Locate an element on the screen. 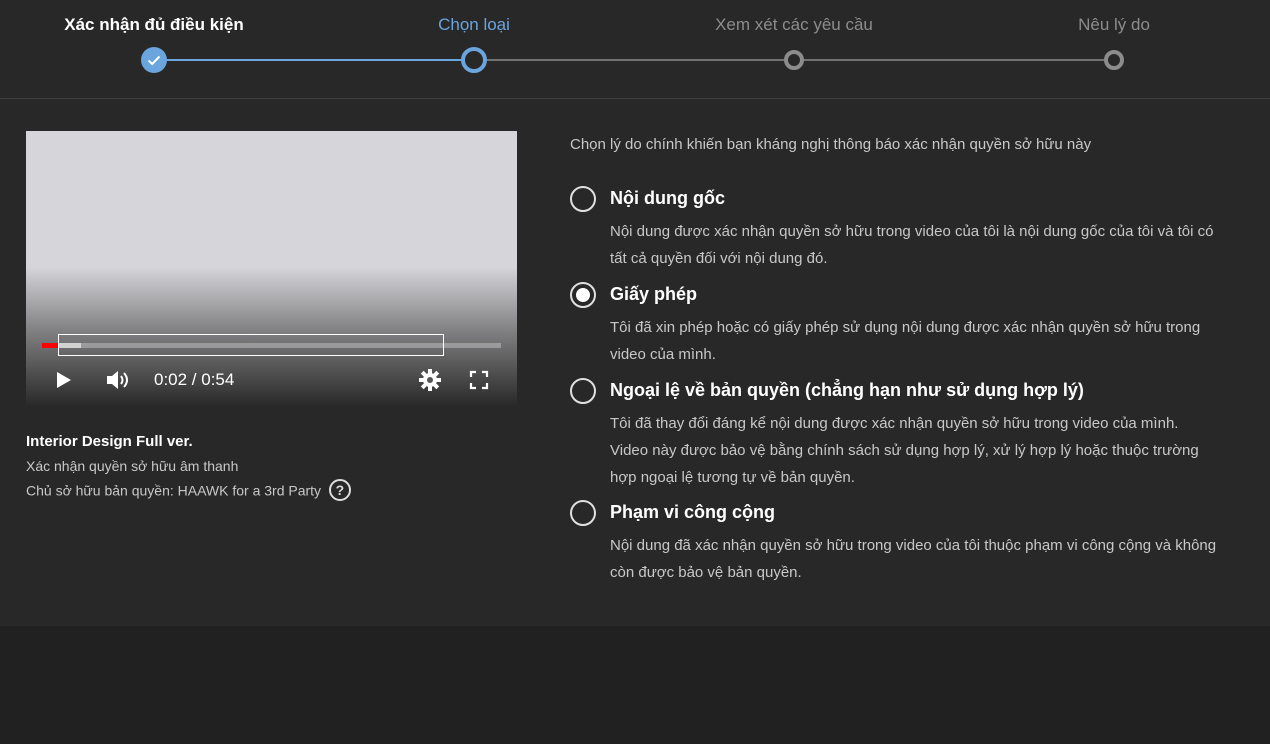 This screenshot has height=744, width=1270. volume-icon is located at coordinates (117, 380).